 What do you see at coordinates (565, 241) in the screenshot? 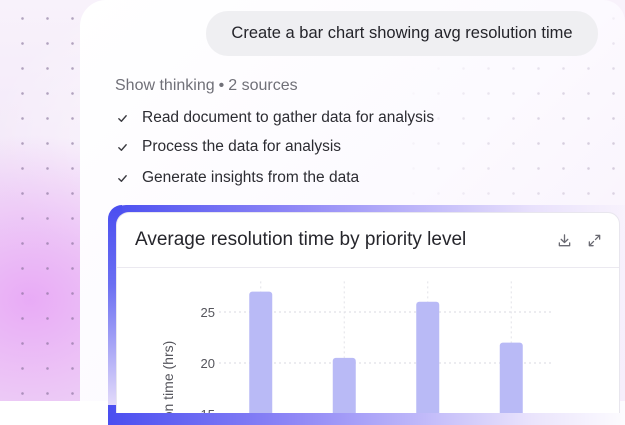
I see `download-icon` at bounding box center [565, 241].